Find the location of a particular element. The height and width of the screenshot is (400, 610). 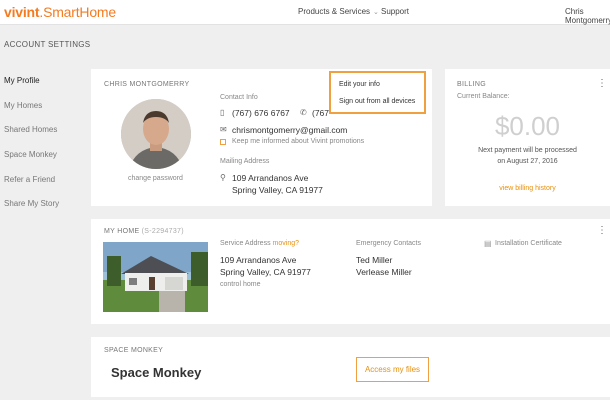

mailing-address-line2: Spring Valley, CA 91977 is located at coordinates (277, 190).